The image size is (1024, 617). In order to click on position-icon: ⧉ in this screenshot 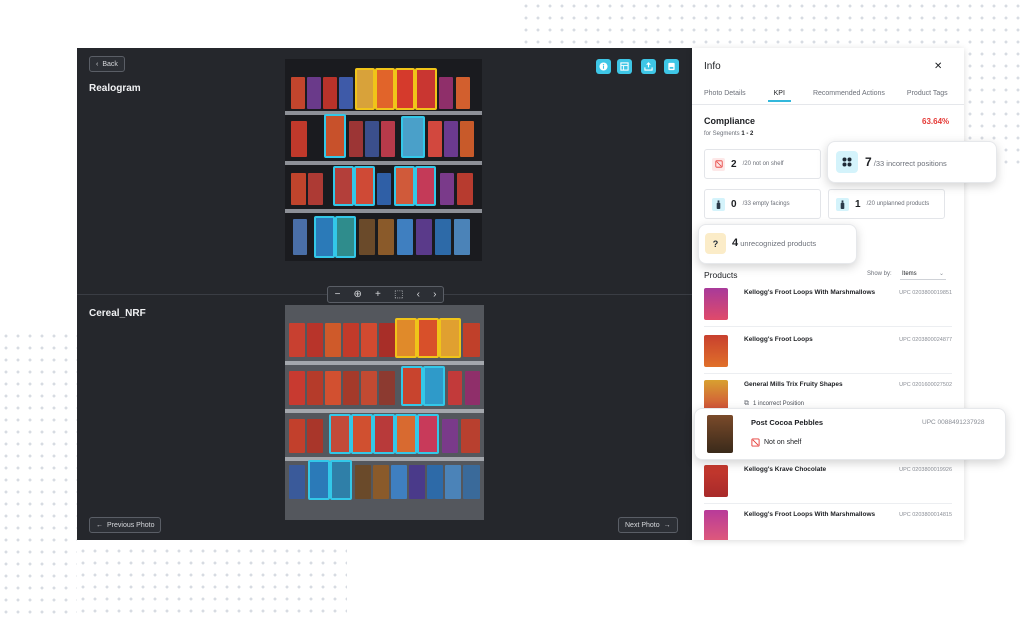, I will do `click(746, 403)`.